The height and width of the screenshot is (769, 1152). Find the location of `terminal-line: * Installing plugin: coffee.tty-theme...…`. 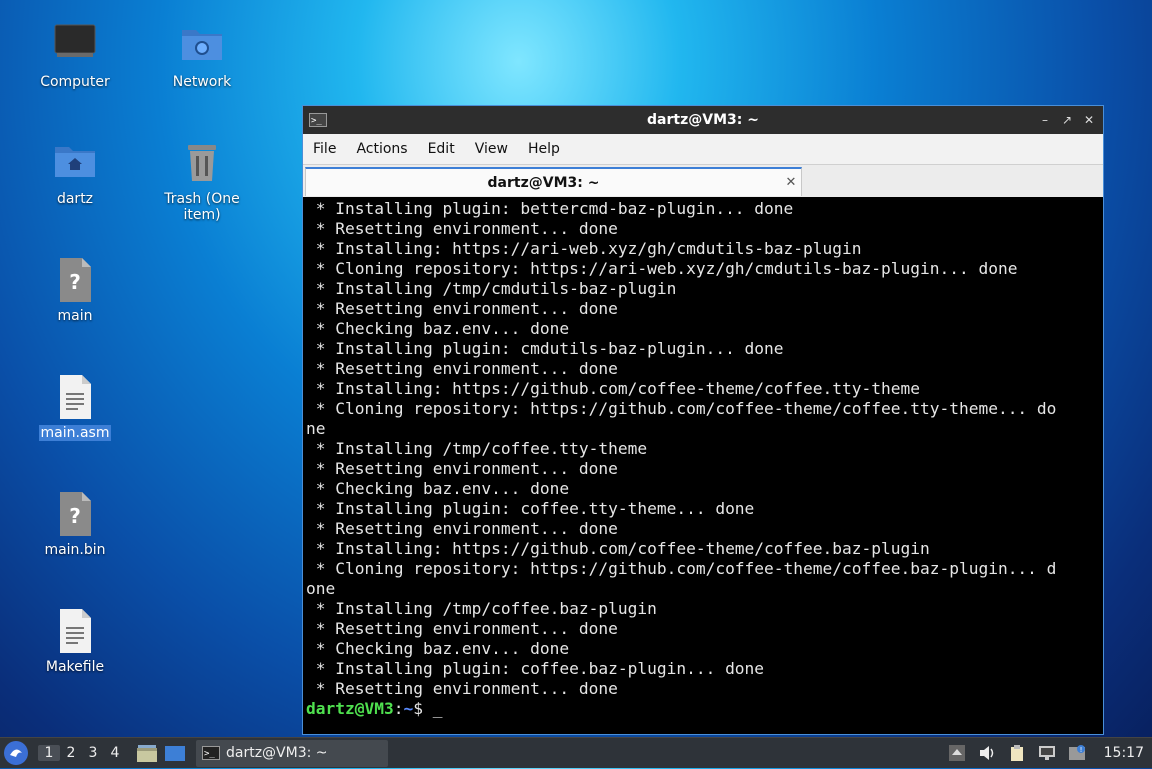

terminal-line: * Installing plugin: coffee.tty-theme...… is located at coordinates (530, 508).